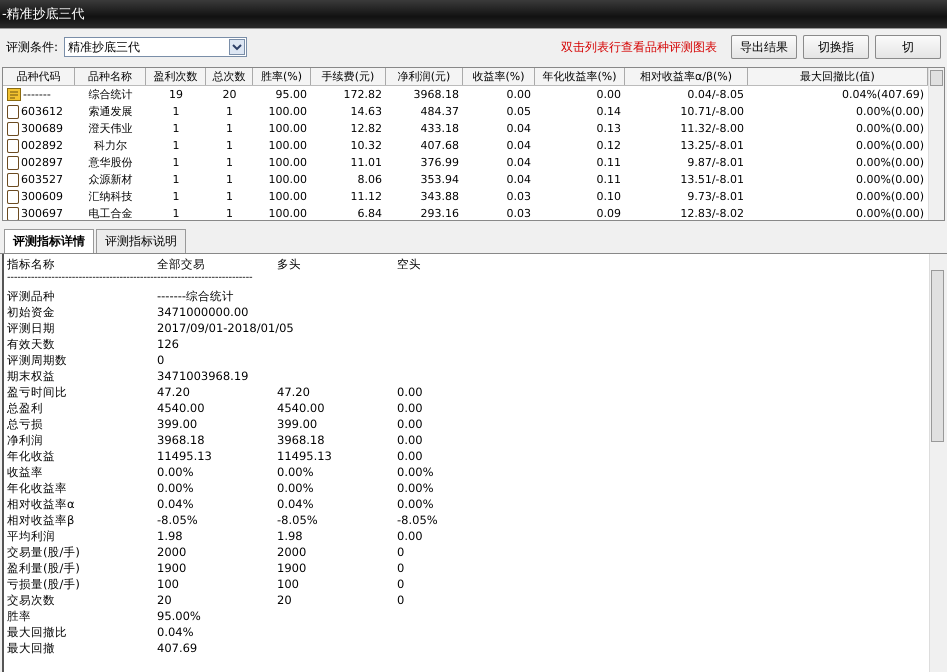  I want to click on table-cell: 14.63, so click(366, 111).